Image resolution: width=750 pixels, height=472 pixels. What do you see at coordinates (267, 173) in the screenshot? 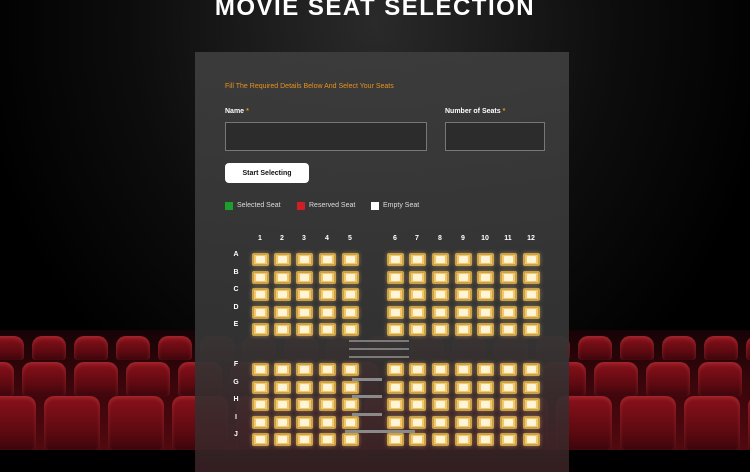
I see `start-selecting-button: Start Selecting` at bounding box center [267, 173].